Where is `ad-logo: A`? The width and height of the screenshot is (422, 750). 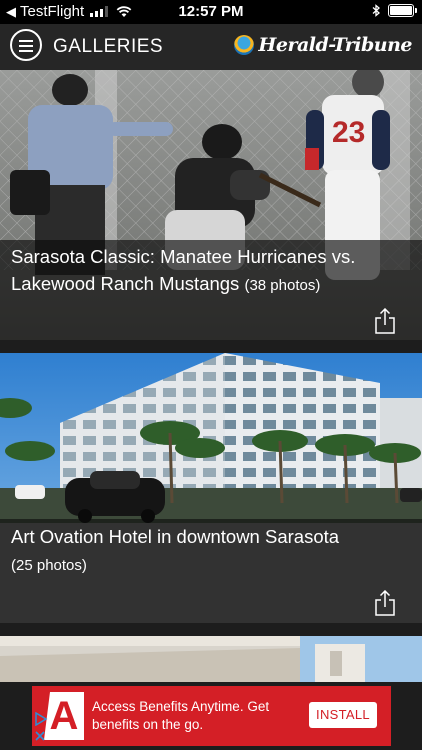
ad-logo: A is located at coordinates (64, 716).